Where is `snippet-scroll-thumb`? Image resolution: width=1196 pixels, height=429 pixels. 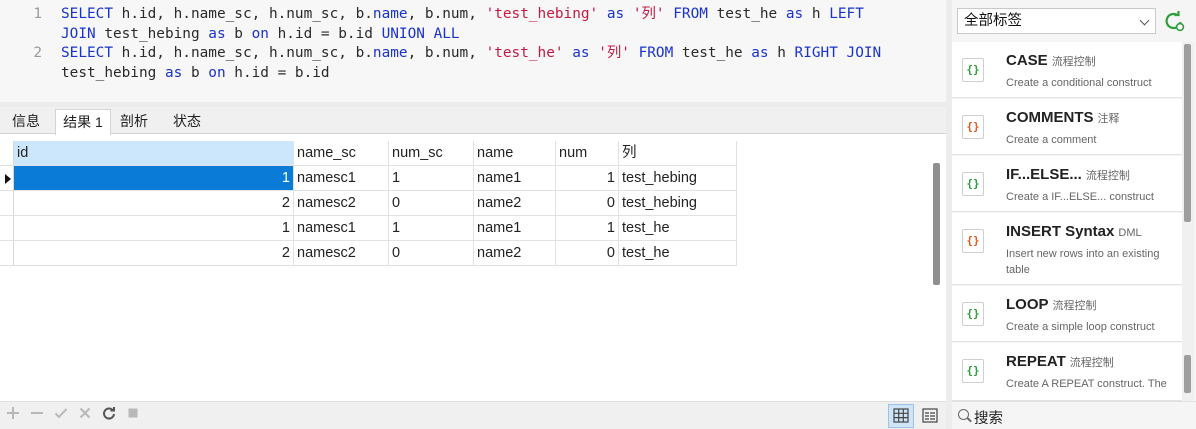 snippet-scroll-thumb is located at coordinates (1187, 133).